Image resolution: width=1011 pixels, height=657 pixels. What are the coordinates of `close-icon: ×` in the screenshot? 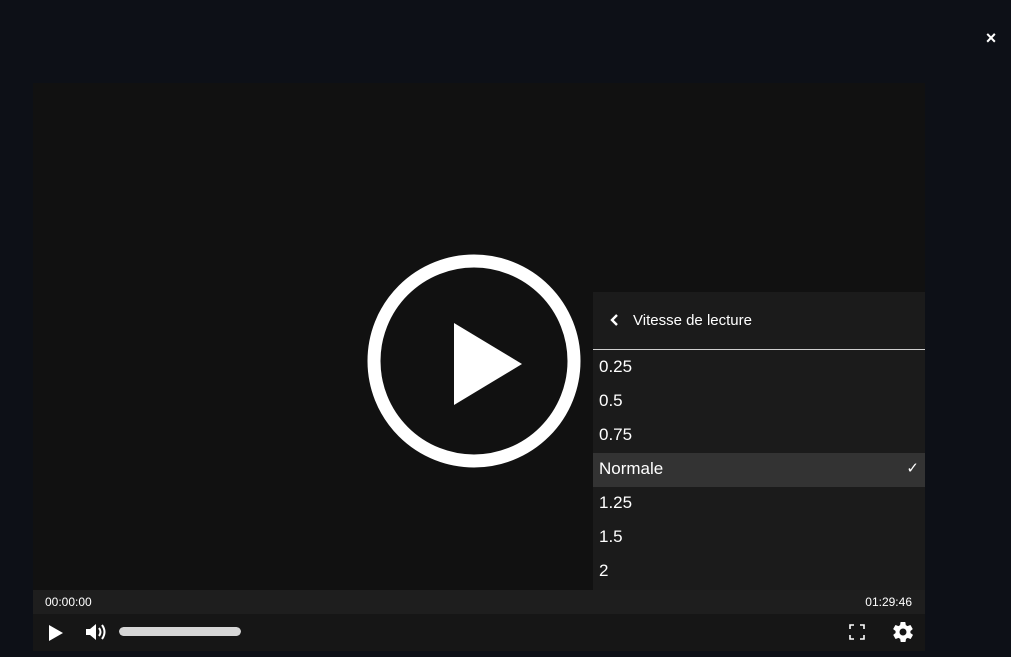 It's located at (991, 38).